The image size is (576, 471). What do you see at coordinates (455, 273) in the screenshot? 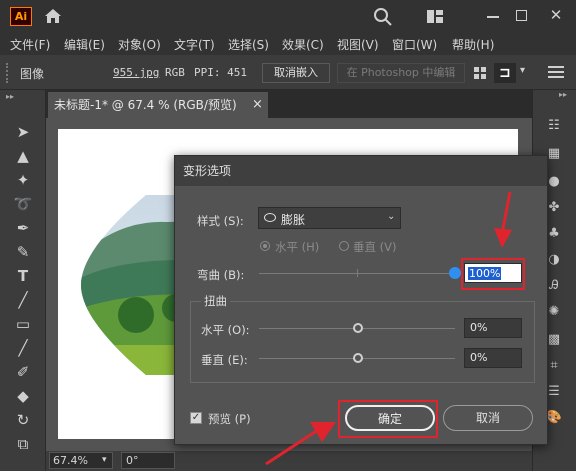
I see `bend-slider-knob` at bounding box center [455, 273].